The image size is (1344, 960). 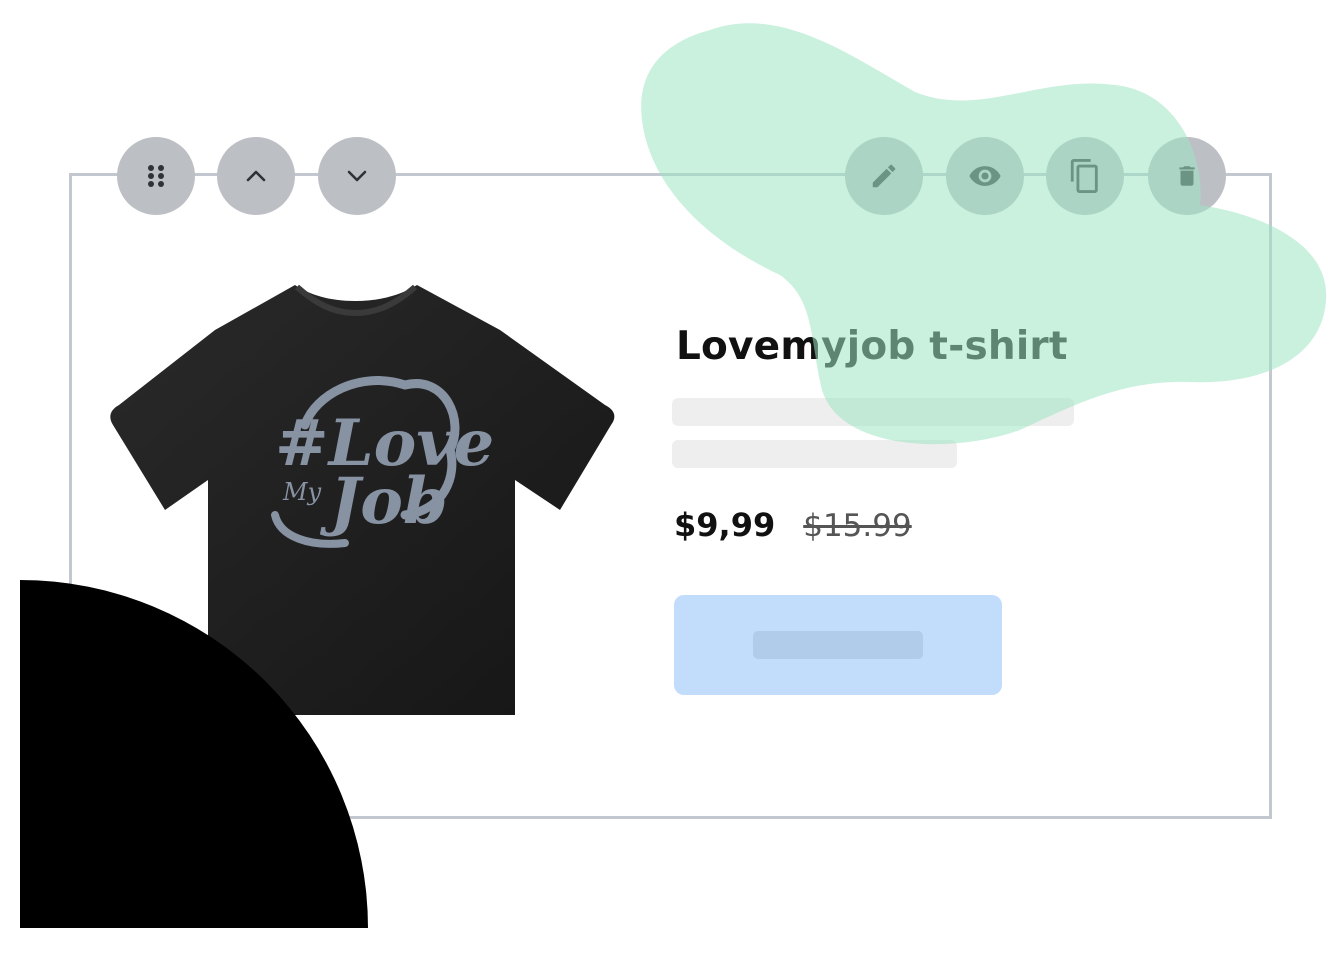 I want to click on chevron-down-icon, so click(x=357, y=176).